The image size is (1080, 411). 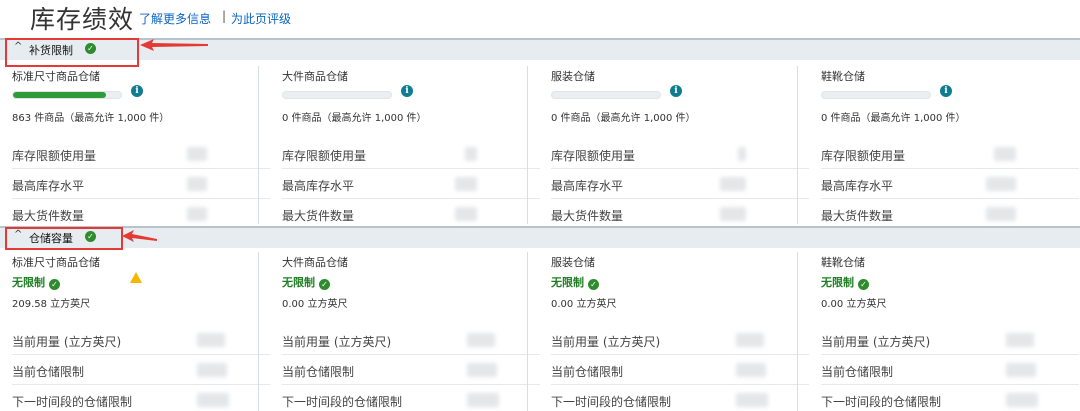 I want to click on item-count-text: 863 件商品（最高允许 1,000 件）, so click(x=91, y=118).